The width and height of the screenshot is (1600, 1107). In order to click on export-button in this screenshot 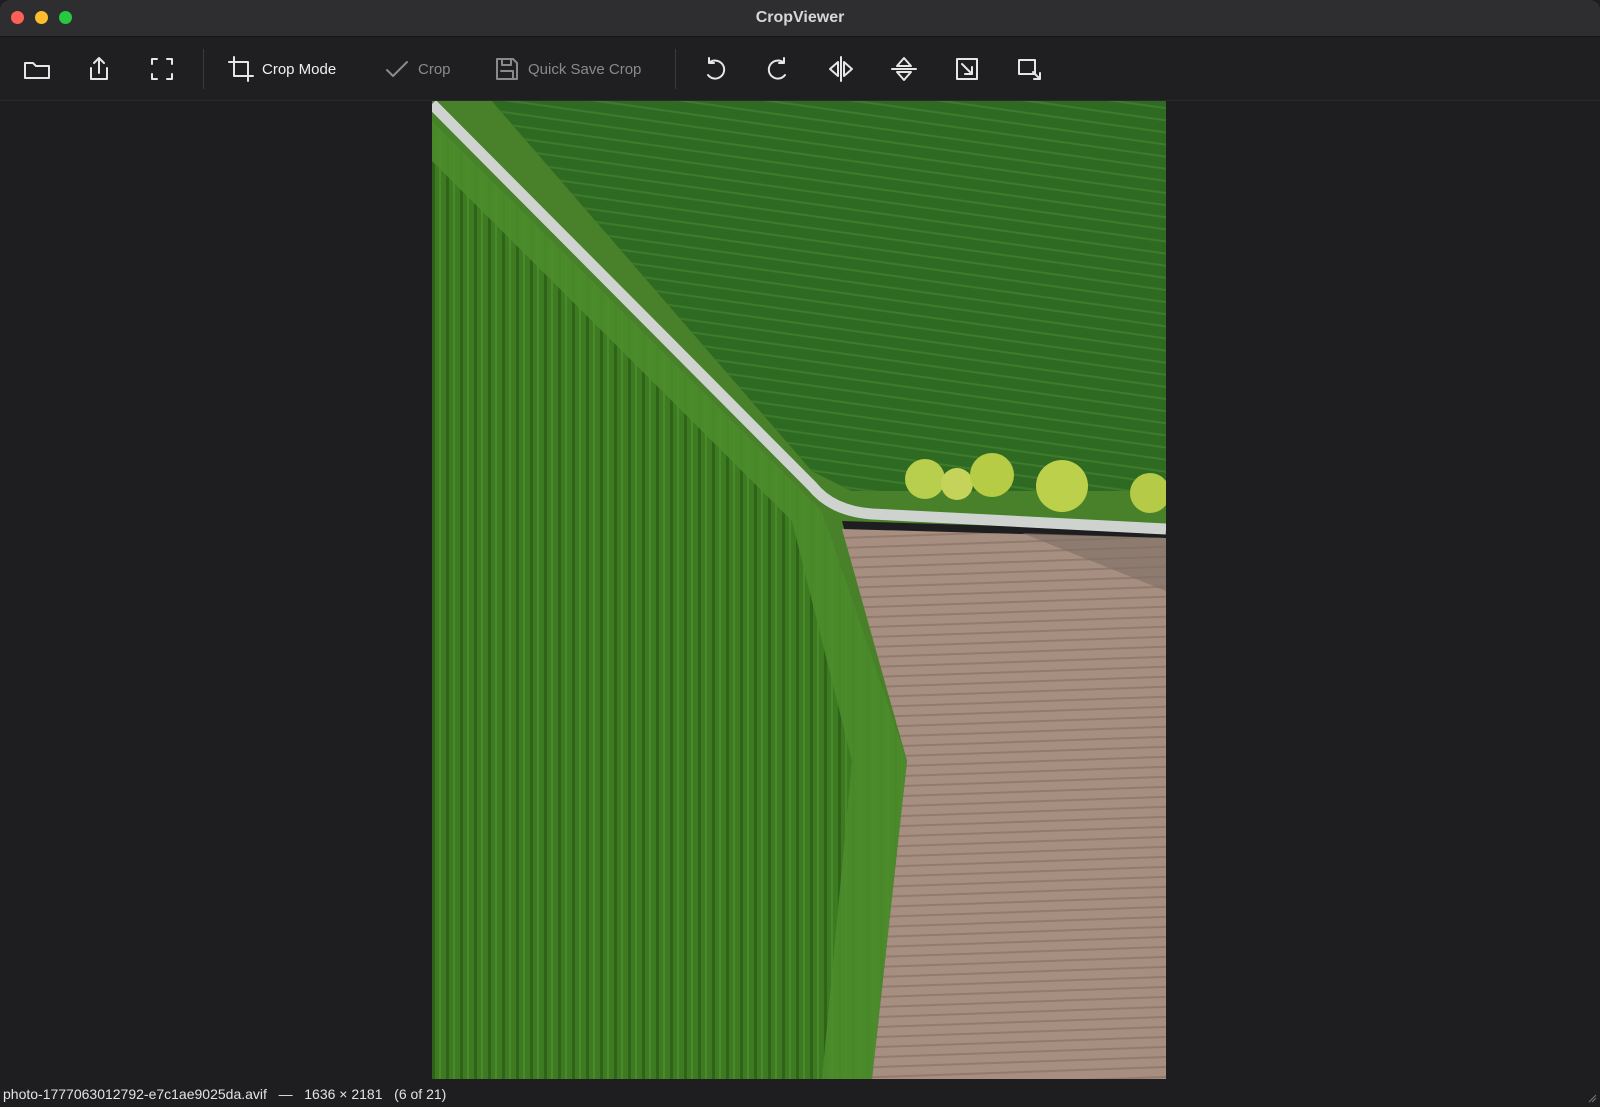, I will do `click(99, 69)`.